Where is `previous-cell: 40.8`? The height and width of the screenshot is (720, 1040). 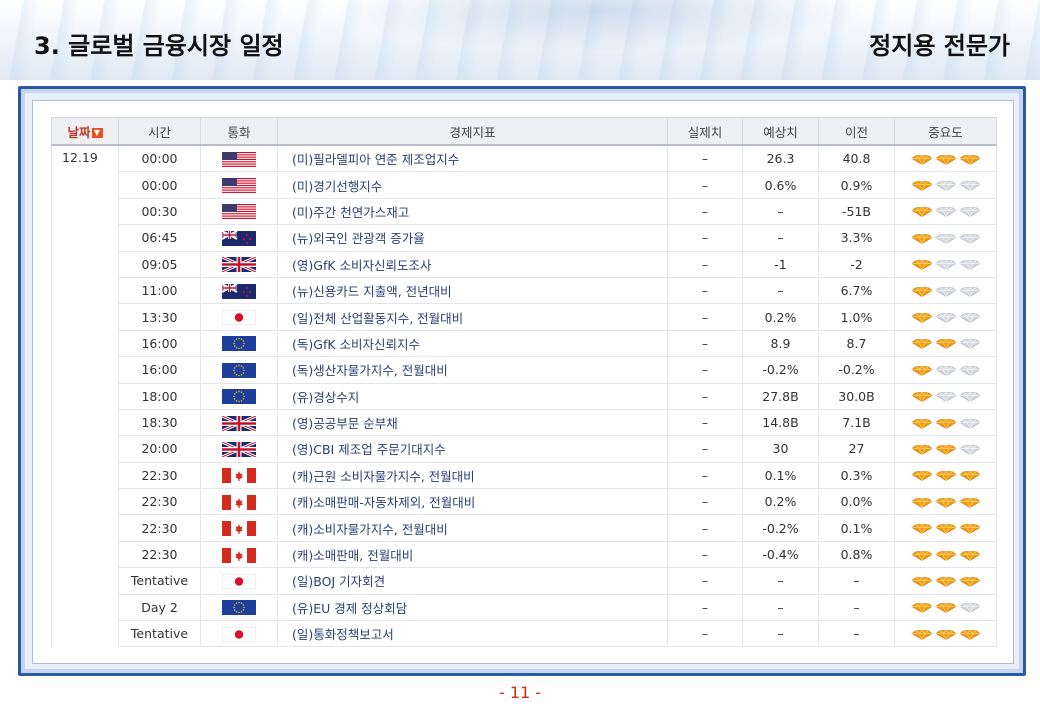 previous-cell: 40.8 is located at coordinates (856, 159).